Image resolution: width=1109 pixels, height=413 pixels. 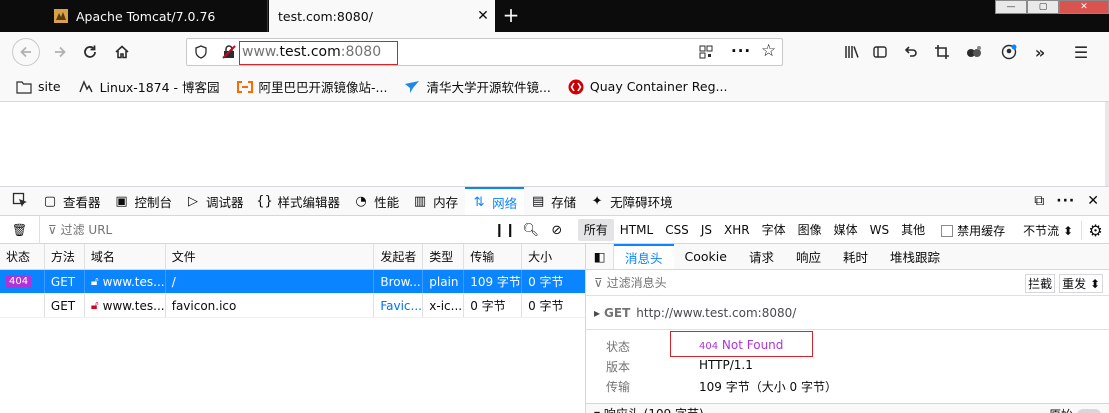 What do you see at coordinates (768, 51) in the screenshot?
I see `bookmark-star-icon: ☆` at bounding box center [768, 51].